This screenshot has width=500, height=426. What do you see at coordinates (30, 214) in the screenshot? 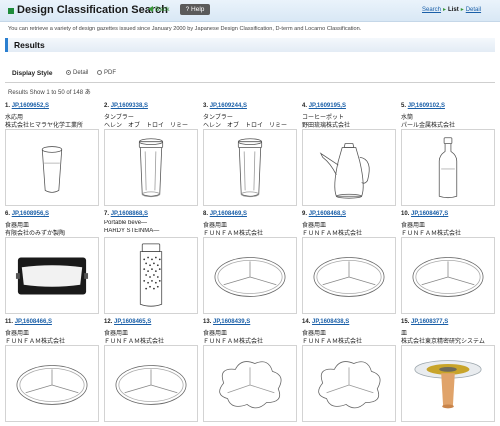
I see `result-id-link: JP,1608956,S` at bounding box center [30, 214].